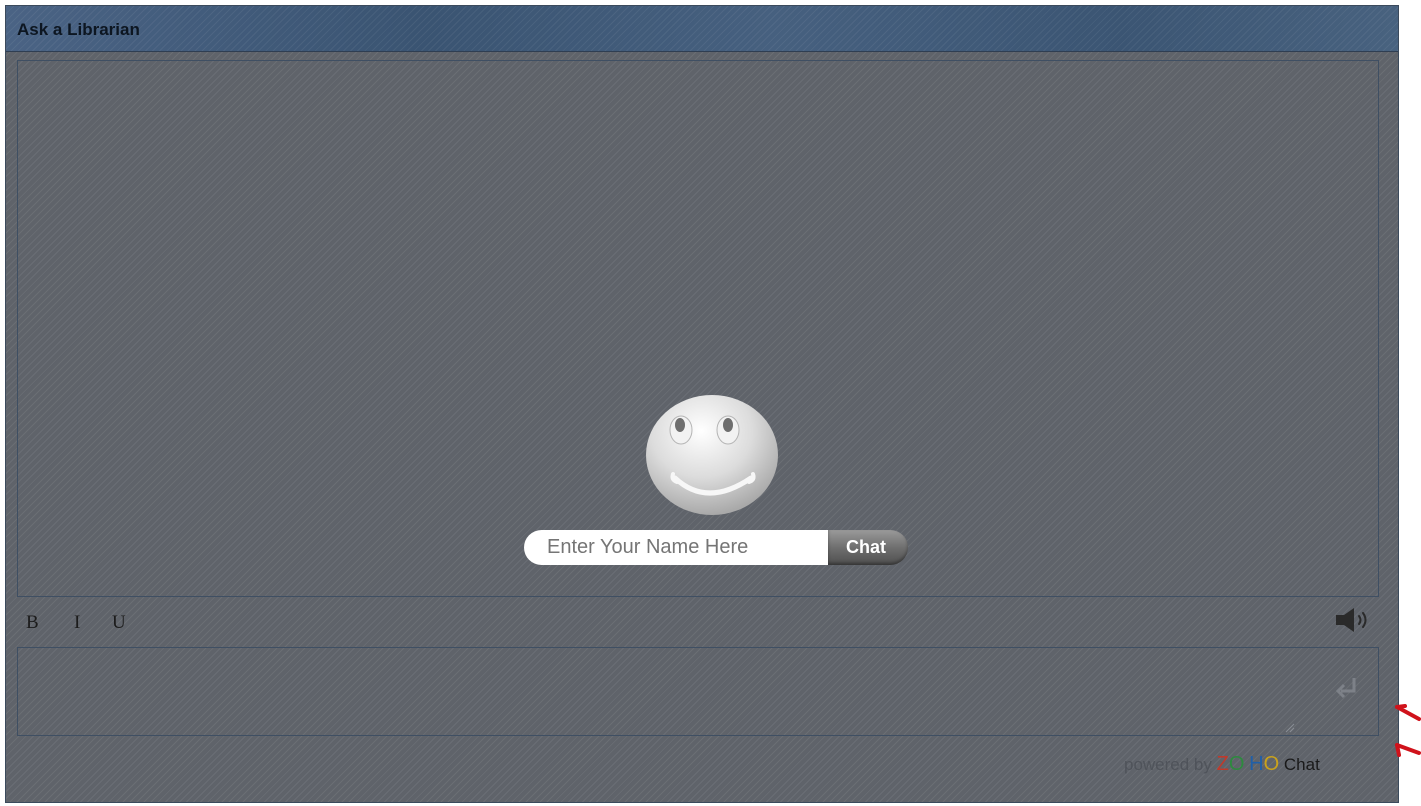 The width and height of the screenshot is (1421, 806). What do you see at coordinates (78, 29) in the screenshot?
I see `widget-title: Ask a Librarian` at bounding box center [78, 29].